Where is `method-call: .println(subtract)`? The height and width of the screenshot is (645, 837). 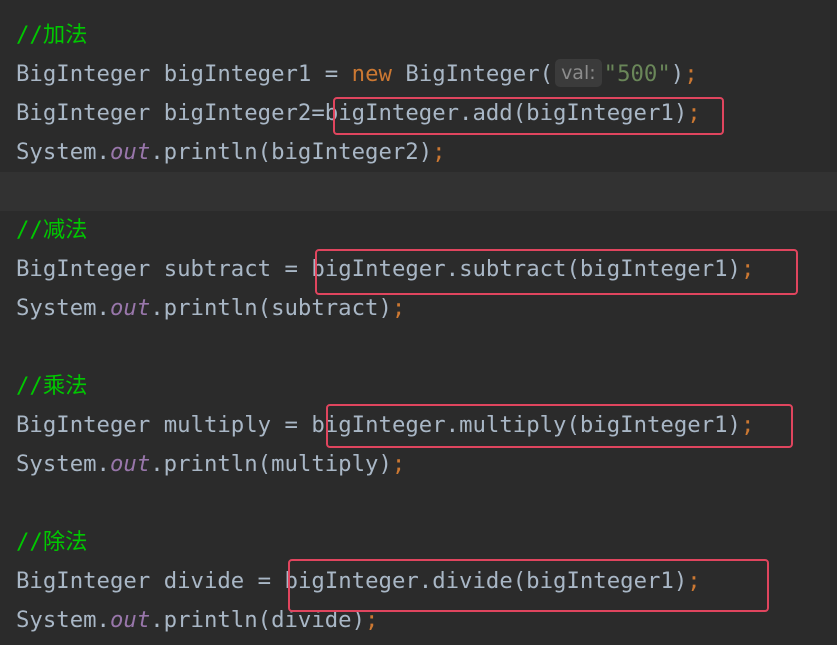 method-call: .println(subtract) is located at coordinates (271, 308).